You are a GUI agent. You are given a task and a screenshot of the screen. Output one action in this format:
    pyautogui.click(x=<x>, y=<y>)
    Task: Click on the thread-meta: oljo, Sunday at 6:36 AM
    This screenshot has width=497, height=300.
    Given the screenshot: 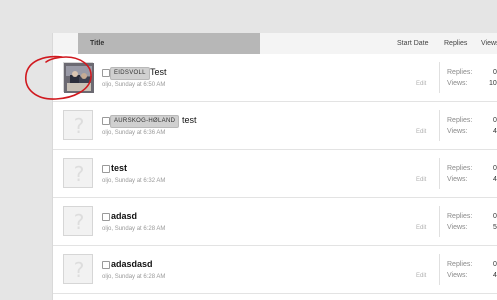 What is the action you would take?
    pyautogui.click(x=134, y=133)
    